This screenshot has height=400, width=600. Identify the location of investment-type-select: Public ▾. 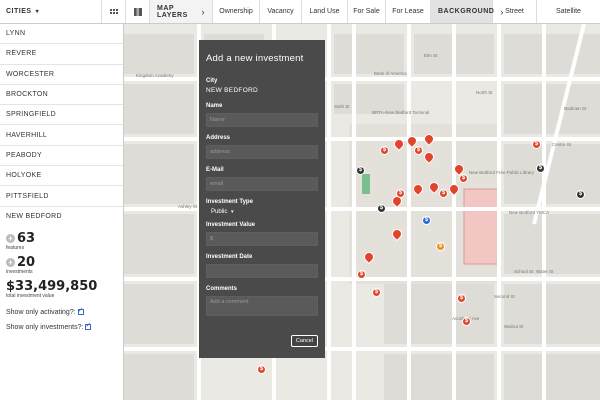
(262, 212).